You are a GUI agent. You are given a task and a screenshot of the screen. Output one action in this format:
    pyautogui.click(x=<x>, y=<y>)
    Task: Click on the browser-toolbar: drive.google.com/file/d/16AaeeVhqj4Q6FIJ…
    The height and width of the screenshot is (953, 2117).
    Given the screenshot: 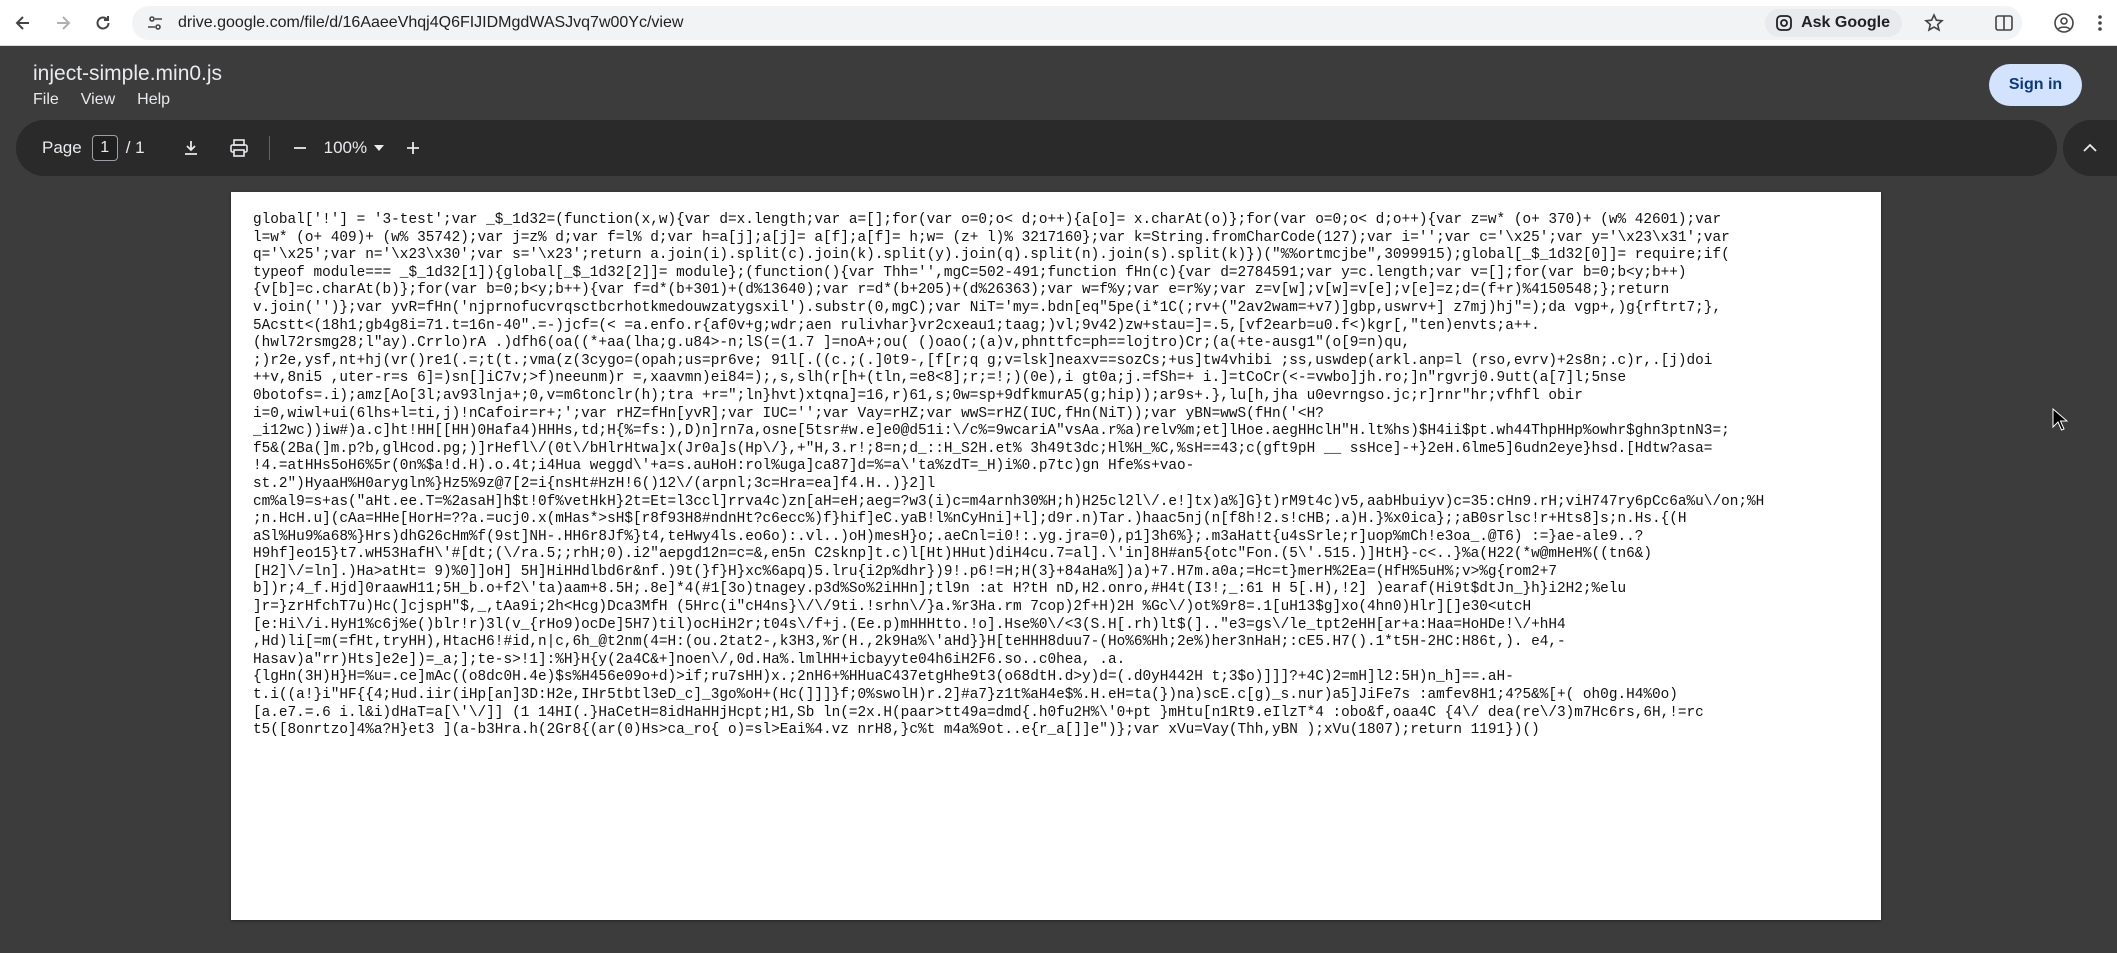 What is the action you would take?
    pyautogui.click(x=1058, y=23)
    